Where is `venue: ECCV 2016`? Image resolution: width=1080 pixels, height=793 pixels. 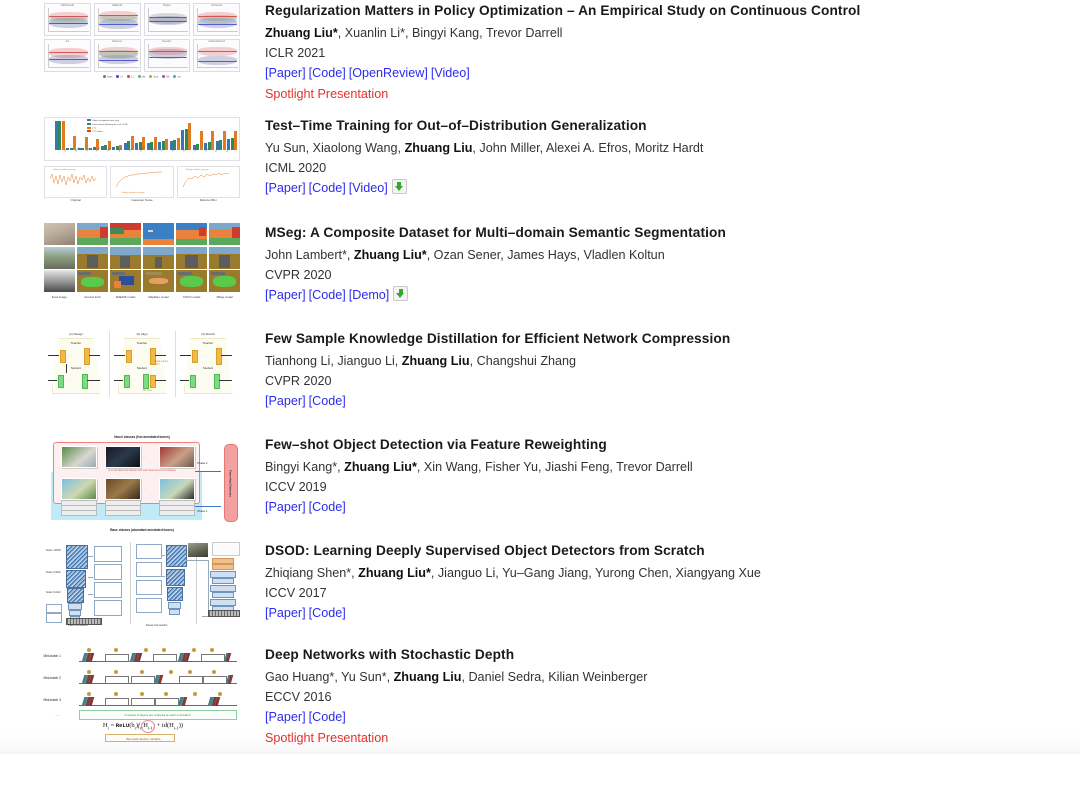 venue: ECCV 2016 is located at coordinates (298, 697).